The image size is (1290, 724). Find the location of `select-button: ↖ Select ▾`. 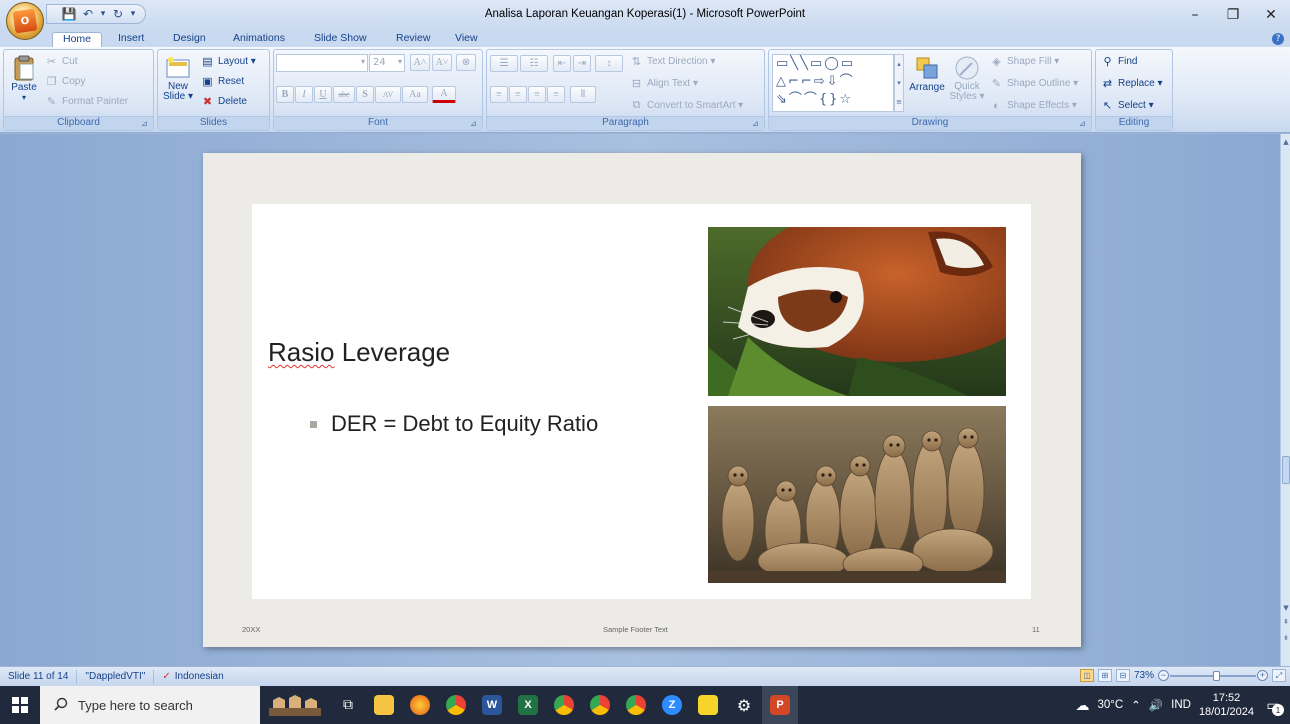

select-button: ↖ Select ▾ is located at coordinates (1127, 105).